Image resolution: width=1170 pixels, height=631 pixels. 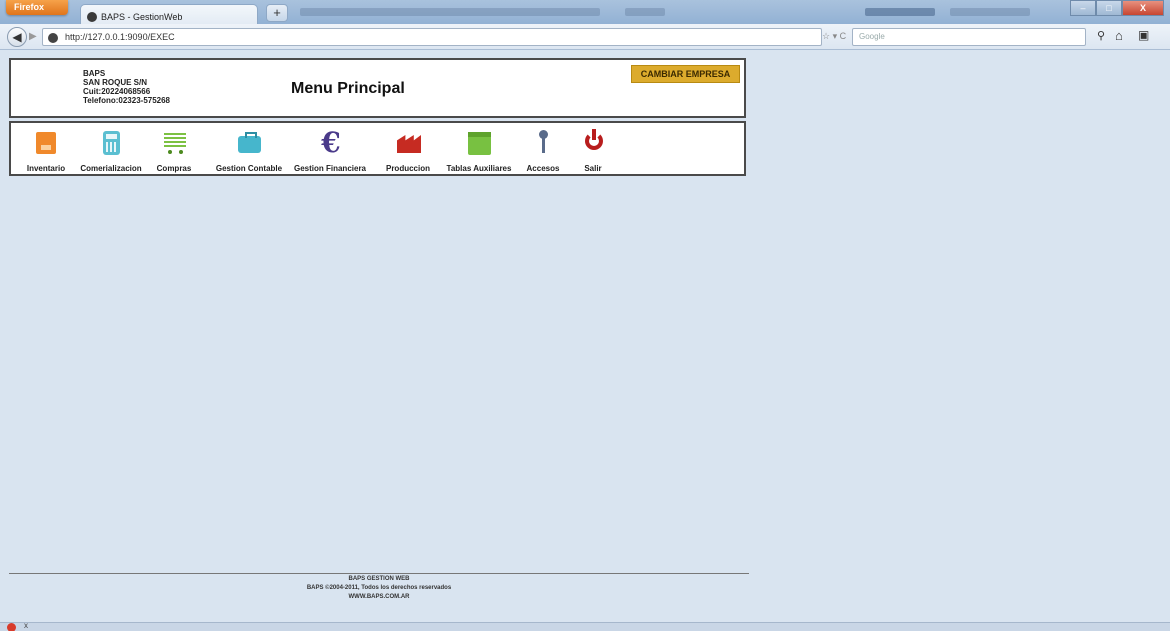 I want to click on menu-item-gestion-contable: Gestion Contable, so click(x=249, y=149).